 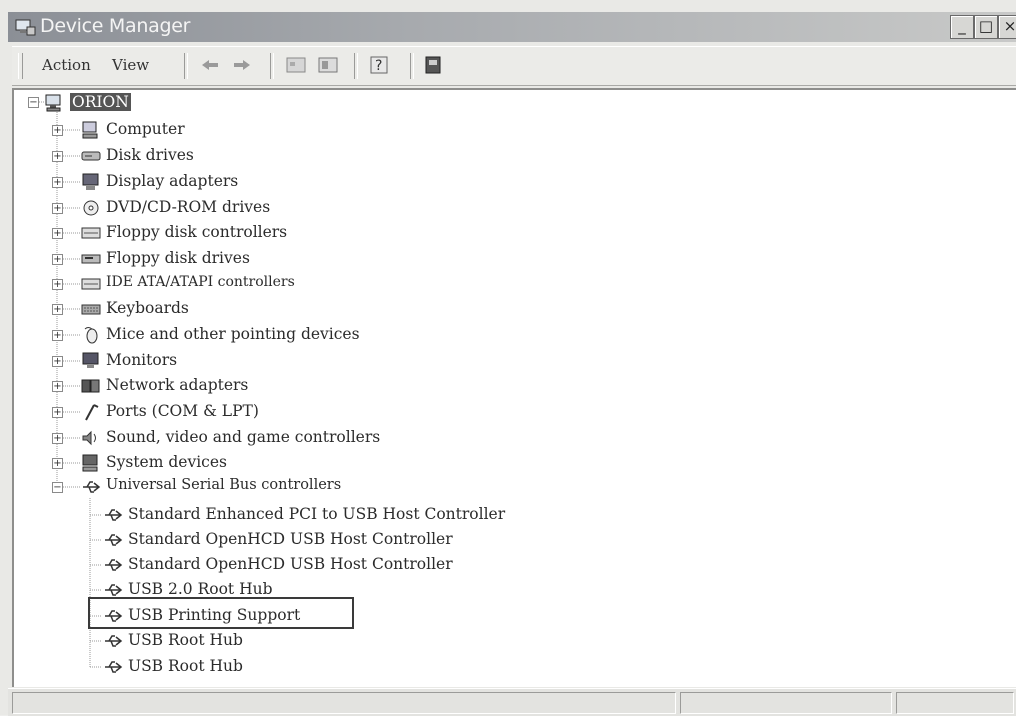 I want to click on category-label: IDE ATA/ATAPI controllers, so click(x=200, y=282).